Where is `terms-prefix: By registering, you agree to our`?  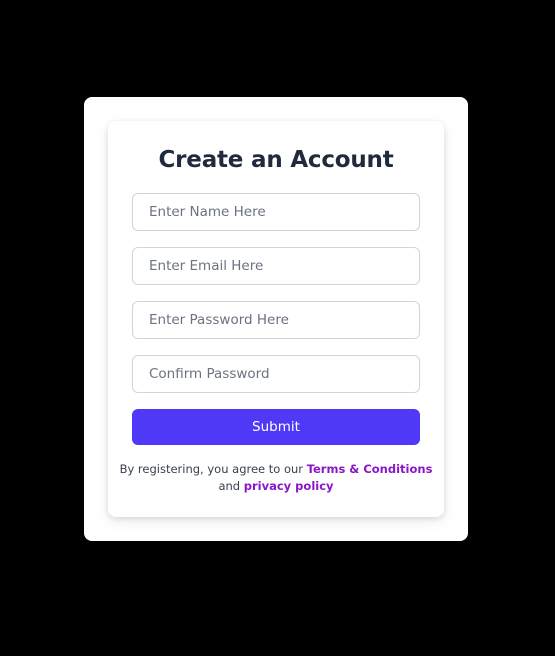 terms-prefix: By registering, you agree to our is located at coordinates (213, 469).